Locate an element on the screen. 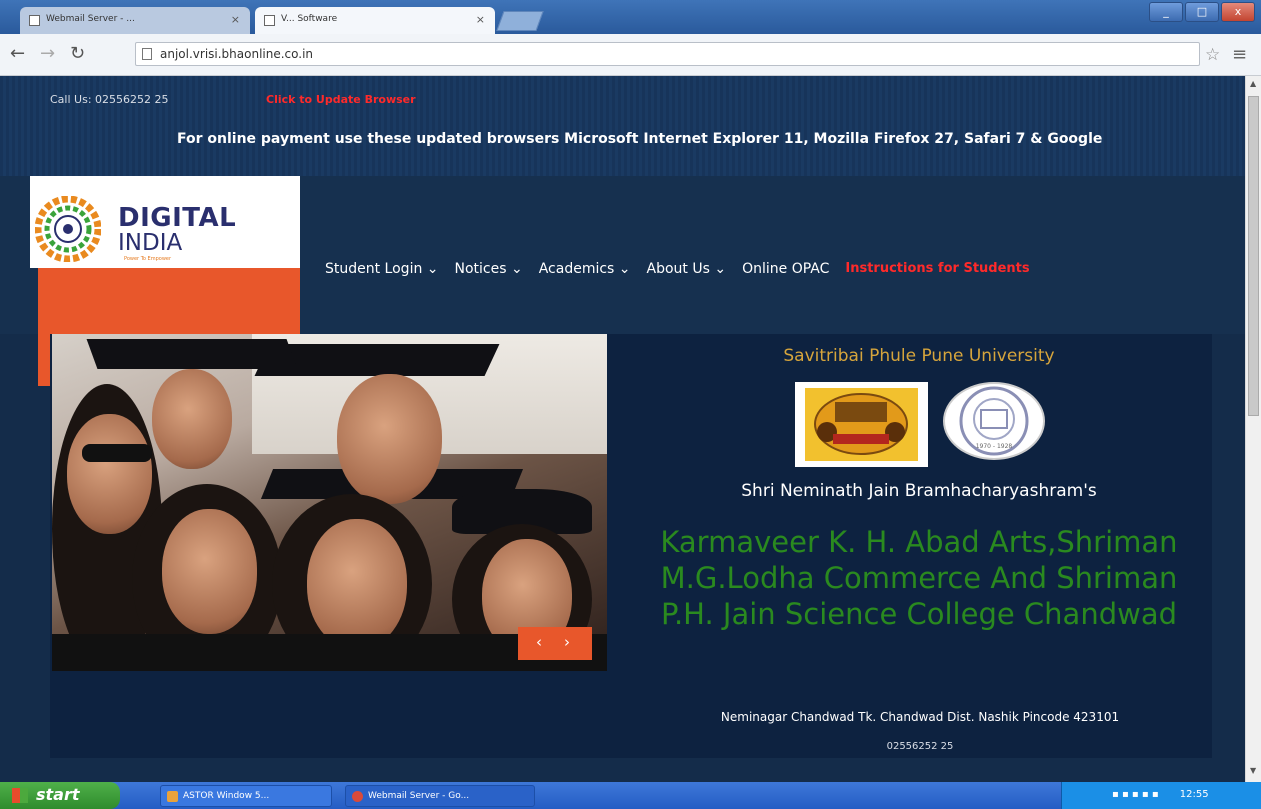 The image size is (1261, 809). minimize-button: _ is located at coordinates (1166, 12).